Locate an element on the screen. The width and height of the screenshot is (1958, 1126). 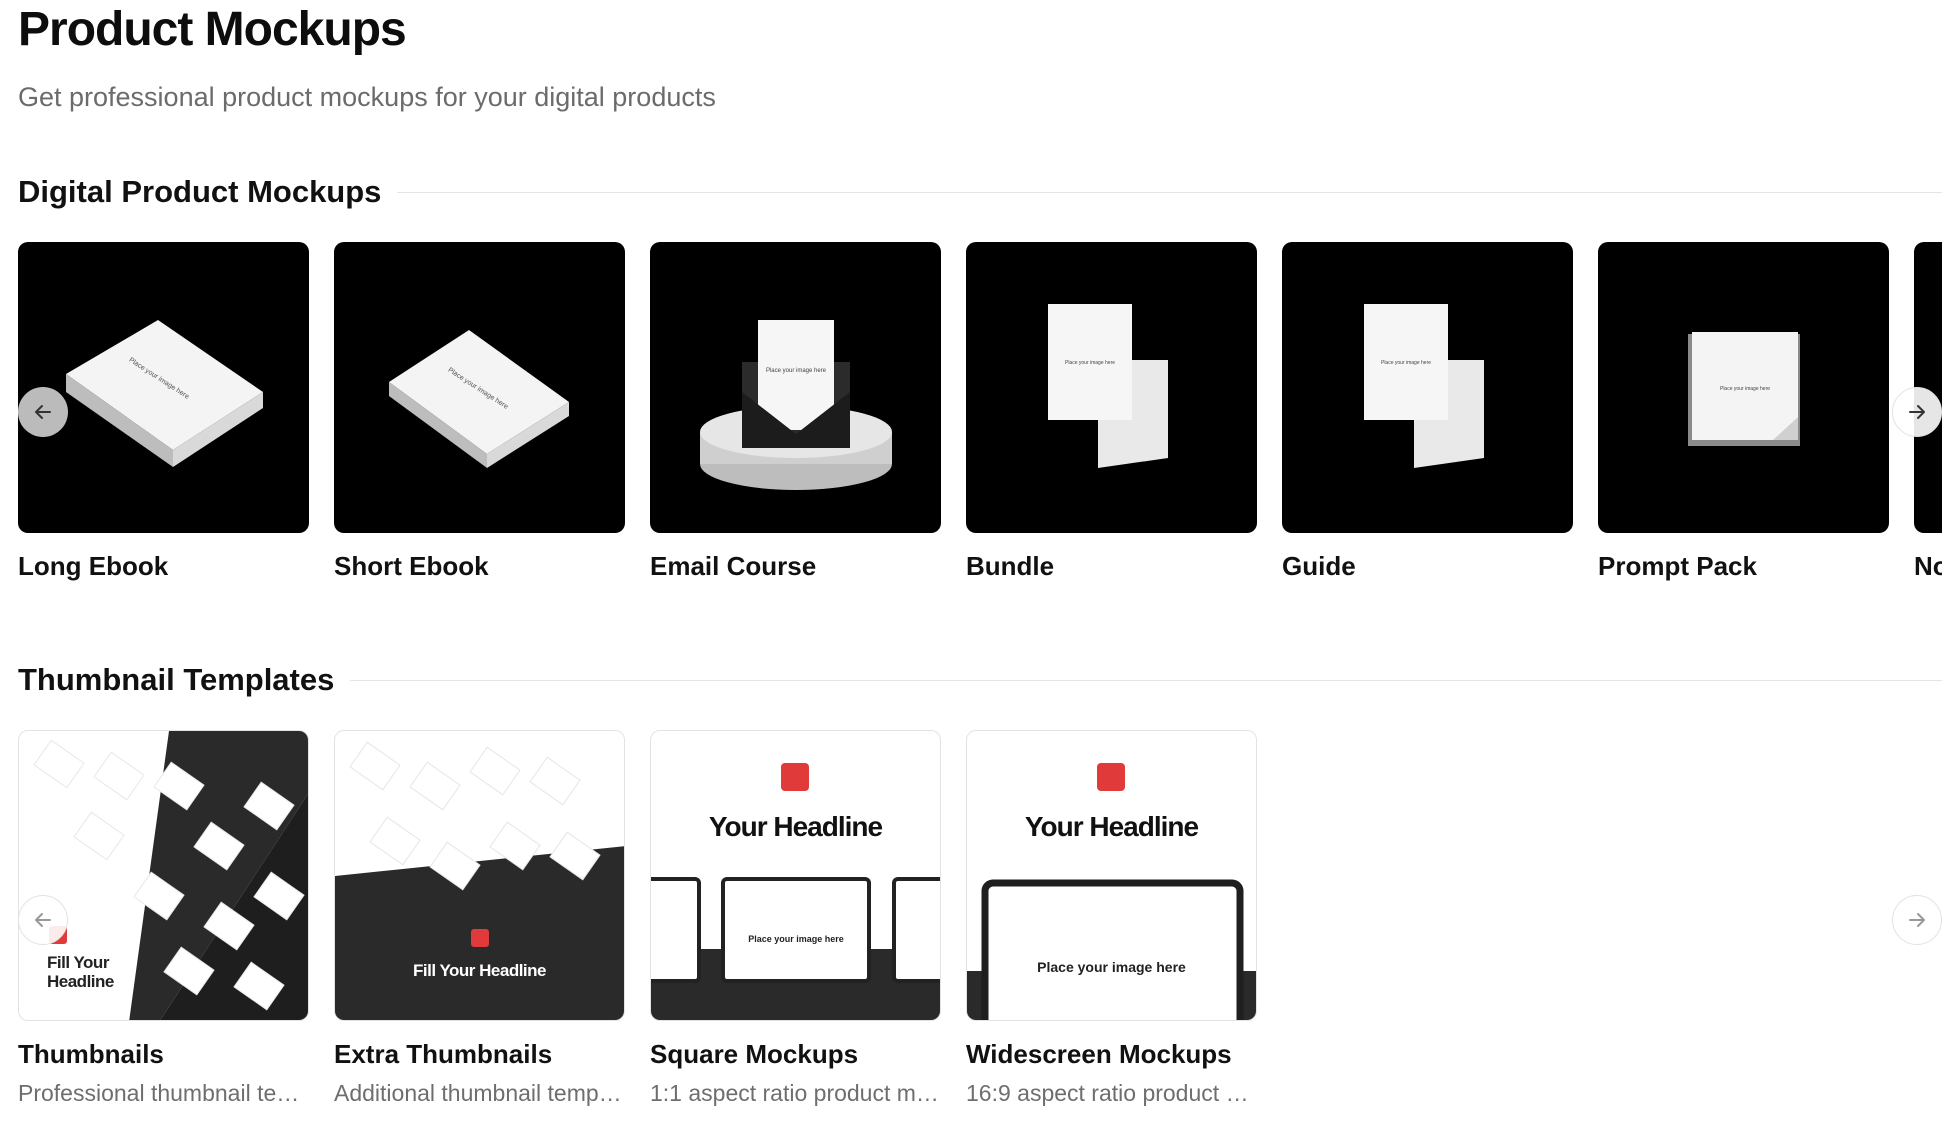
section-title: Digital Product Mockups is located at coordinates (200, 191).